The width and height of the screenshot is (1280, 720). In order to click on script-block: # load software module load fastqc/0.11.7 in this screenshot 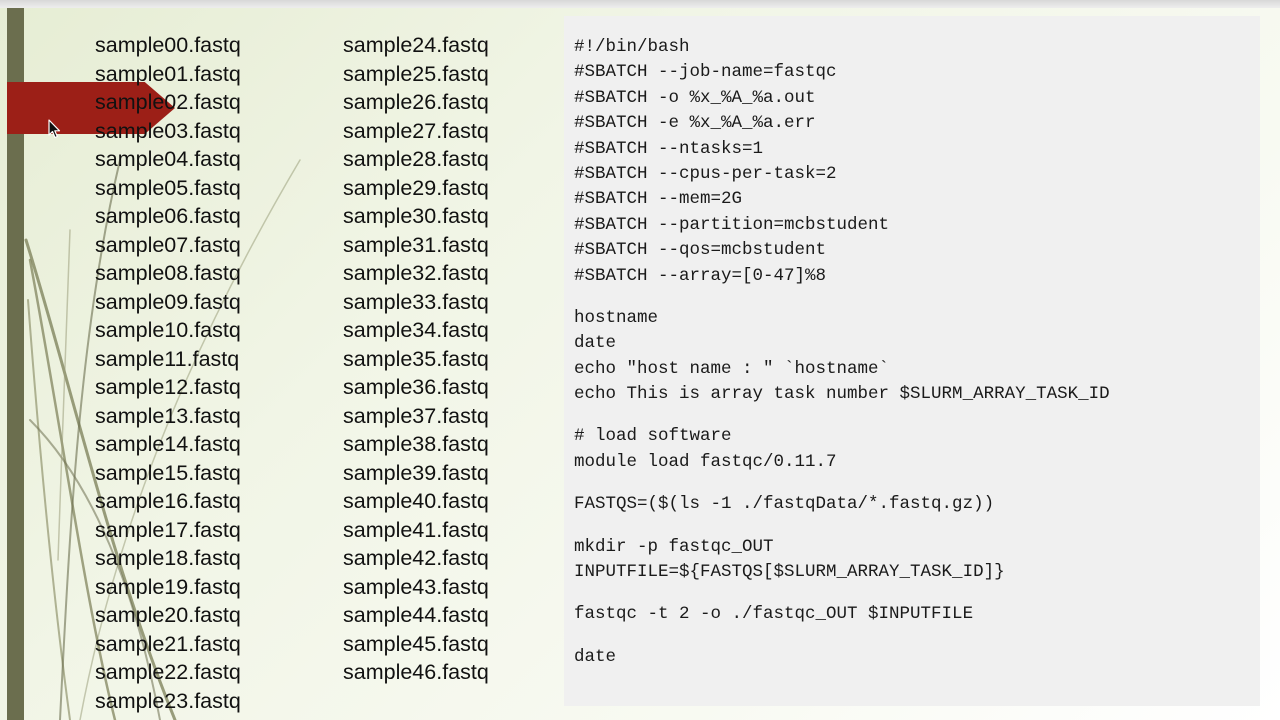, I will do `click(917, 449)`.